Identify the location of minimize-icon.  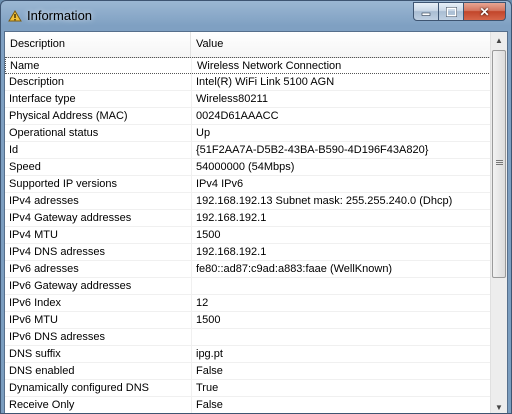
(426, 14).